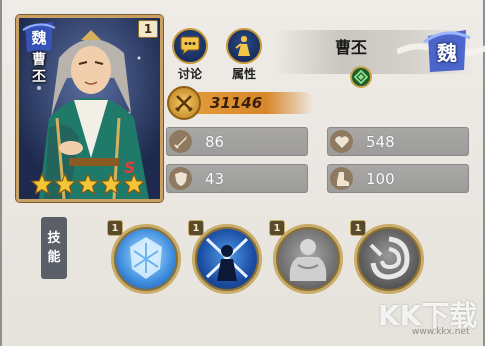  I want to click on ice-shield-skill-icon, so click(146, 258).